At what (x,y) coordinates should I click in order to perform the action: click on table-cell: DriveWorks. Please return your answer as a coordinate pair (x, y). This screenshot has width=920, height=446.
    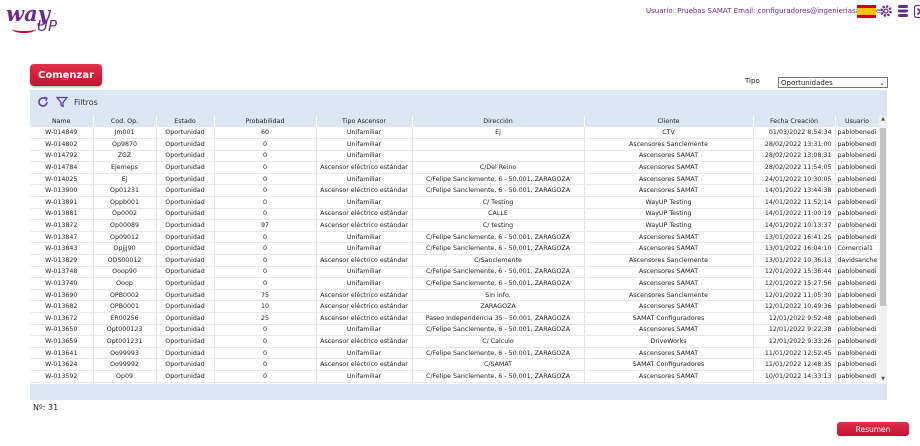
    Looking at the image, I should click on (669, 341).